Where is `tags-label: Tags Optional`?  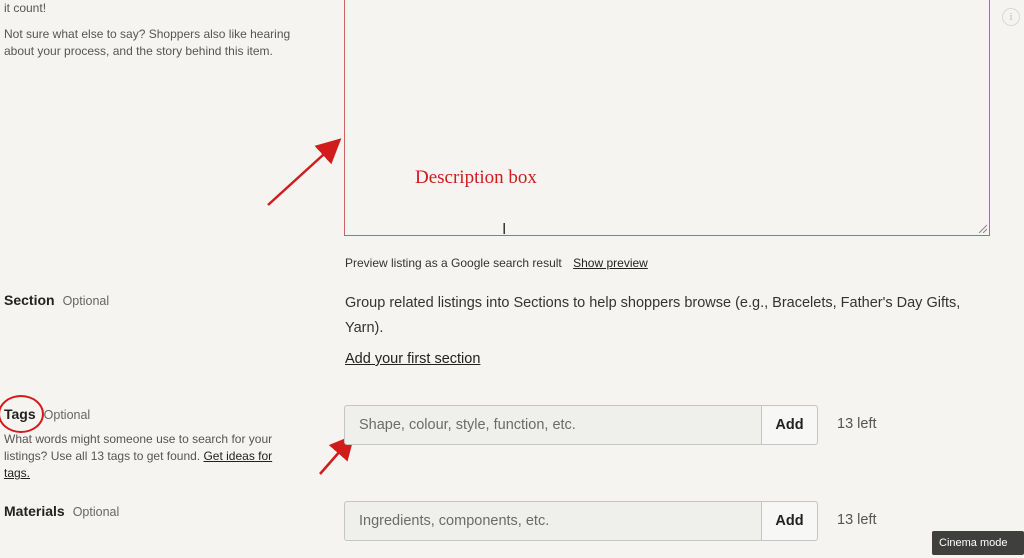 tags-label: Tags Optional is located at coordinates (47, 414).